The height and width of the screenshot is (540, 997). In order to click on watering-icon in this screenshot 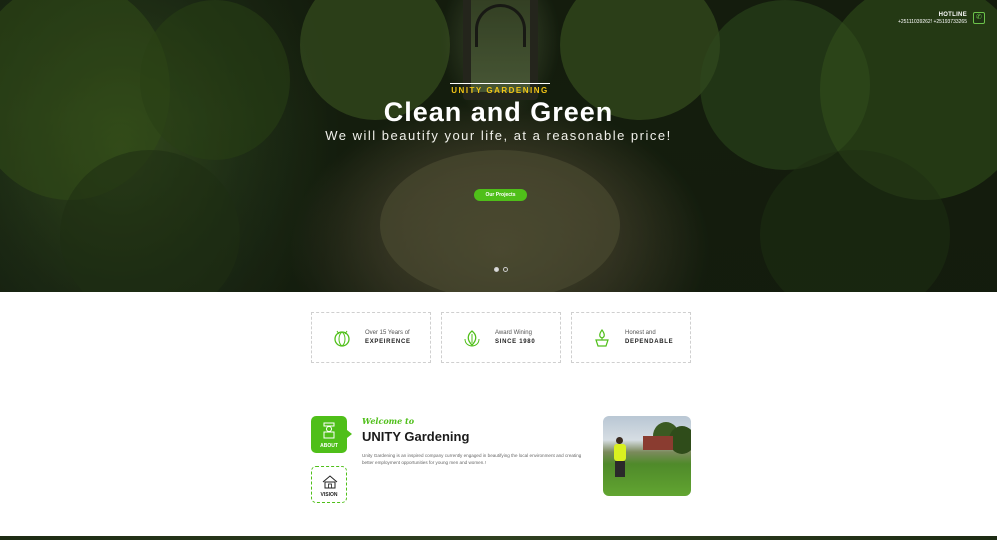, I will do `click(602, 337)`.